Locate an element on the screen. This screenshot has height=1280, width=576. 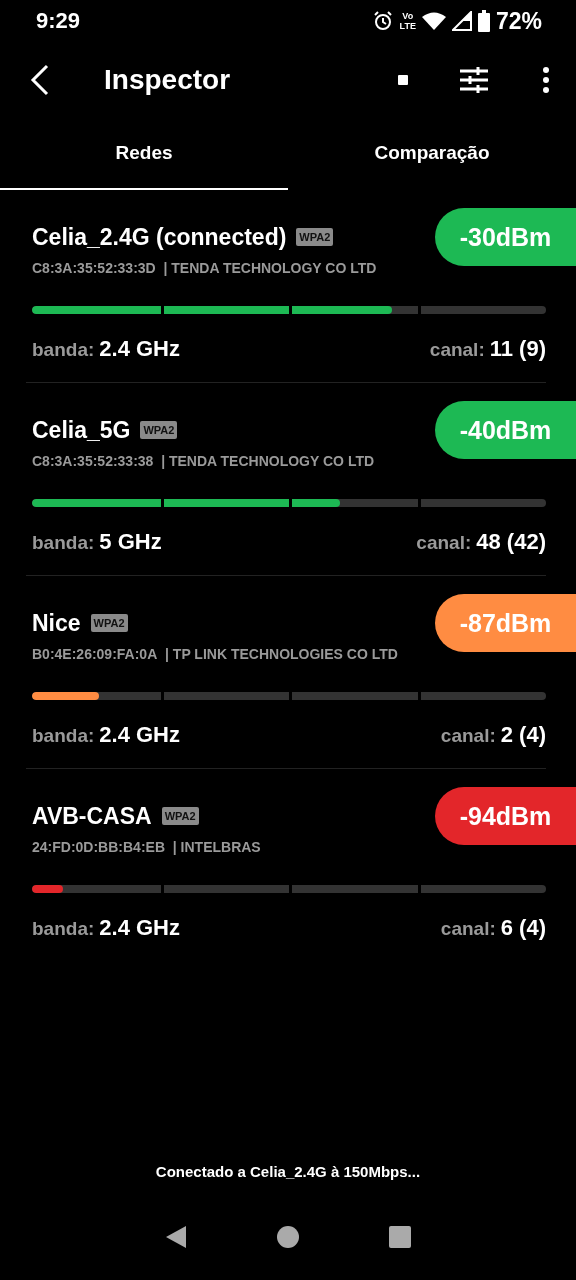
network-type-label: Vo LTE is located at coordinates (407, 21).